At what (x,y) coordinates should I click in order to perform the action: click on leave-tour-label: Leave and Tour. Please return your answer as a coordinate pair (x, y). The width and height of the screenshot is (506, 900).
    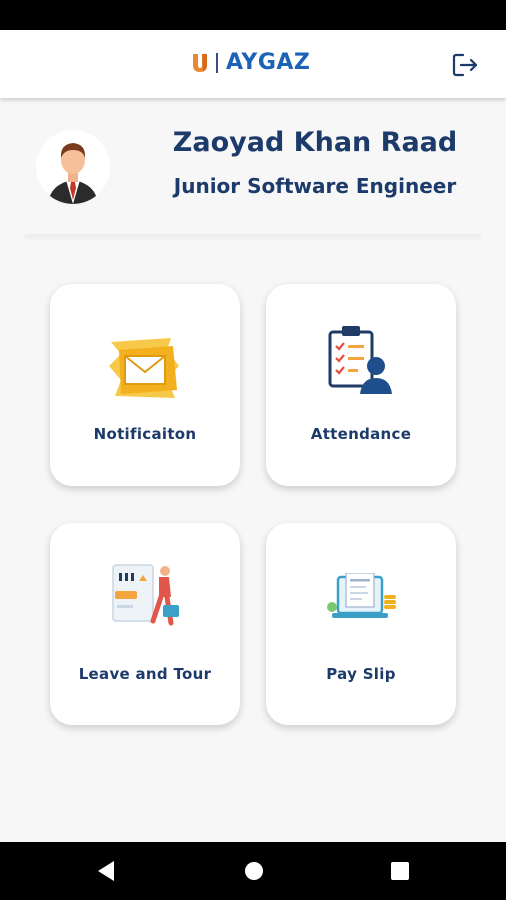
    Looking at the image, I should click on (145, 674).